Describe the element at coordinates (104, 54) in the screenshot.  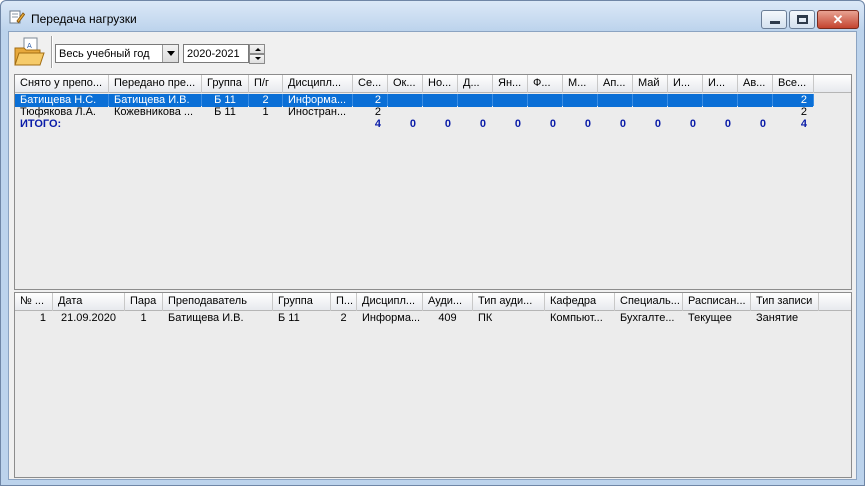
I see `period-select-value: Весь учебный год` at that location.